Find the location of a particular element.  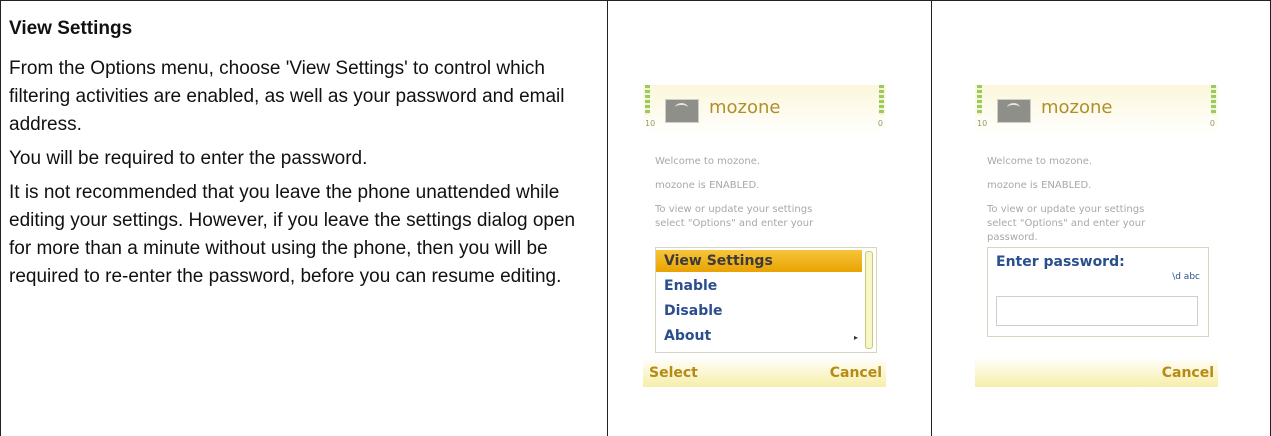

softkey-bar: Select Cancel is located at coordinates (764, 372).